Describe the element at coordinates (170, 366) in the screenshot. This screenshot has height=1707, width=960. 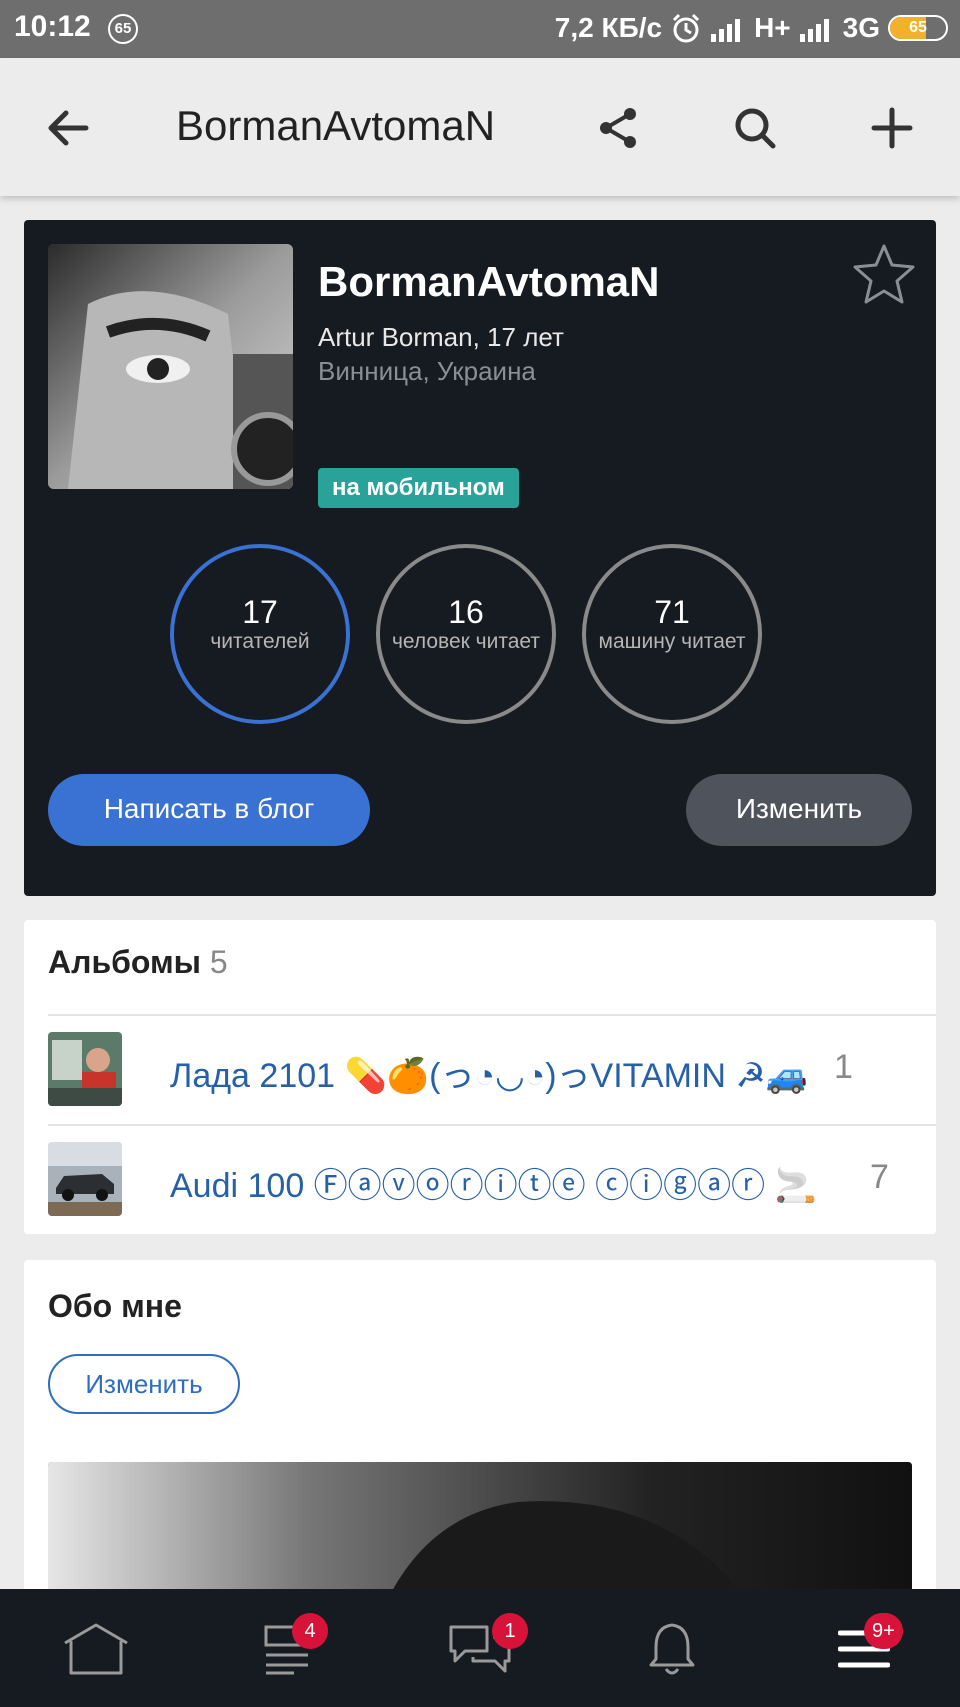
I see `avatar` at that location.